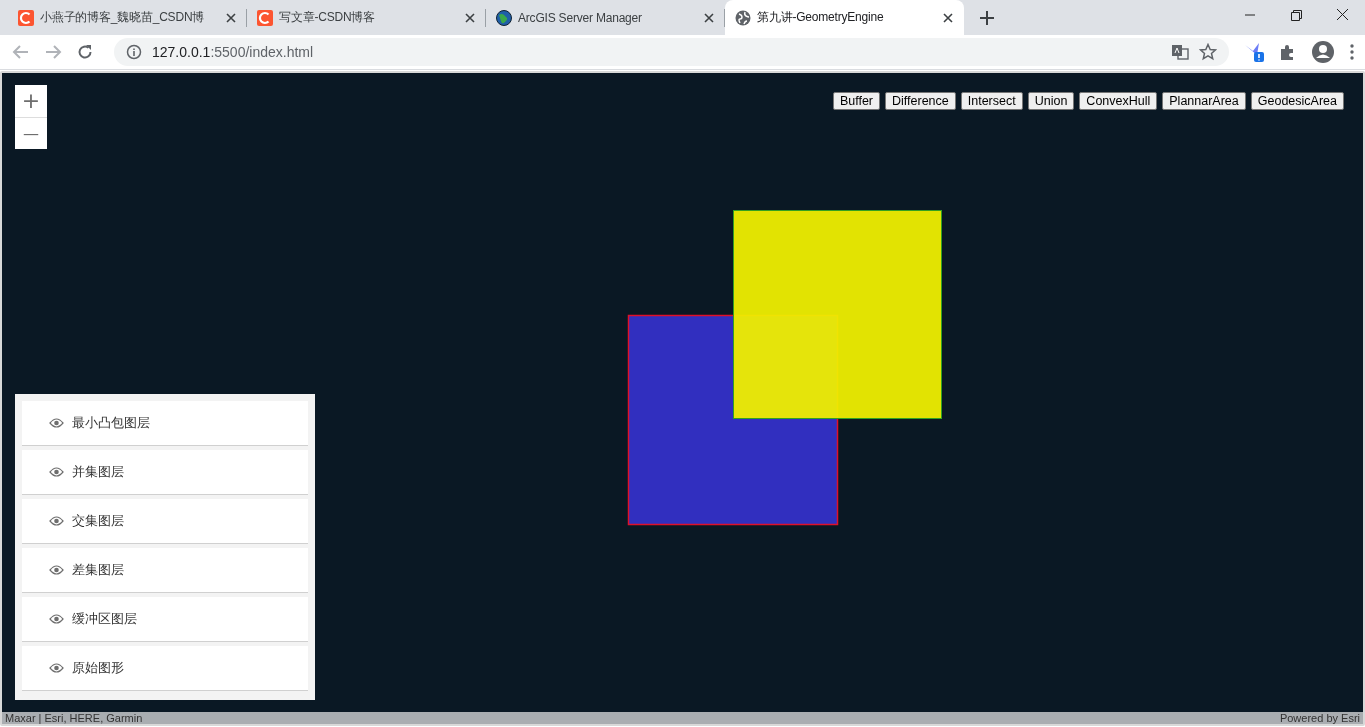 The width and height of the screenshot is (1365, 727). What do you see at coordinates (1297, 101) in the screenshot?
I see `tool-button: GeodesicArea` at bounding box center [1297, 101].